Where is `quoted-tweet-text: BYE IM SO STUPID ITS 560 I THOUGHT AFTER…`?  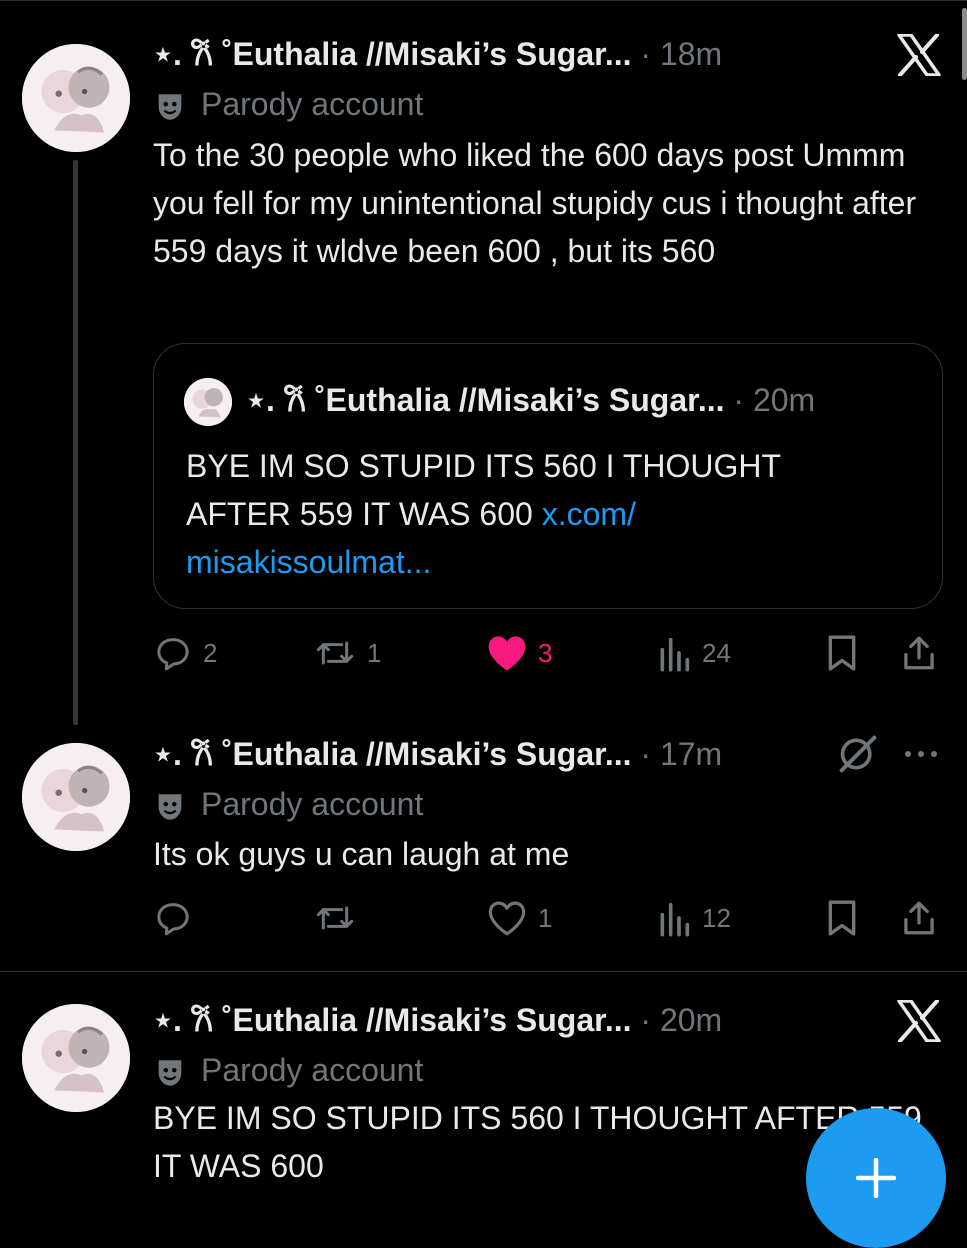
quoted-tweet-text: BYE IM SO STUPID ITS 560 I THOUGHT AFTER… is located at coordinates (536, 514).